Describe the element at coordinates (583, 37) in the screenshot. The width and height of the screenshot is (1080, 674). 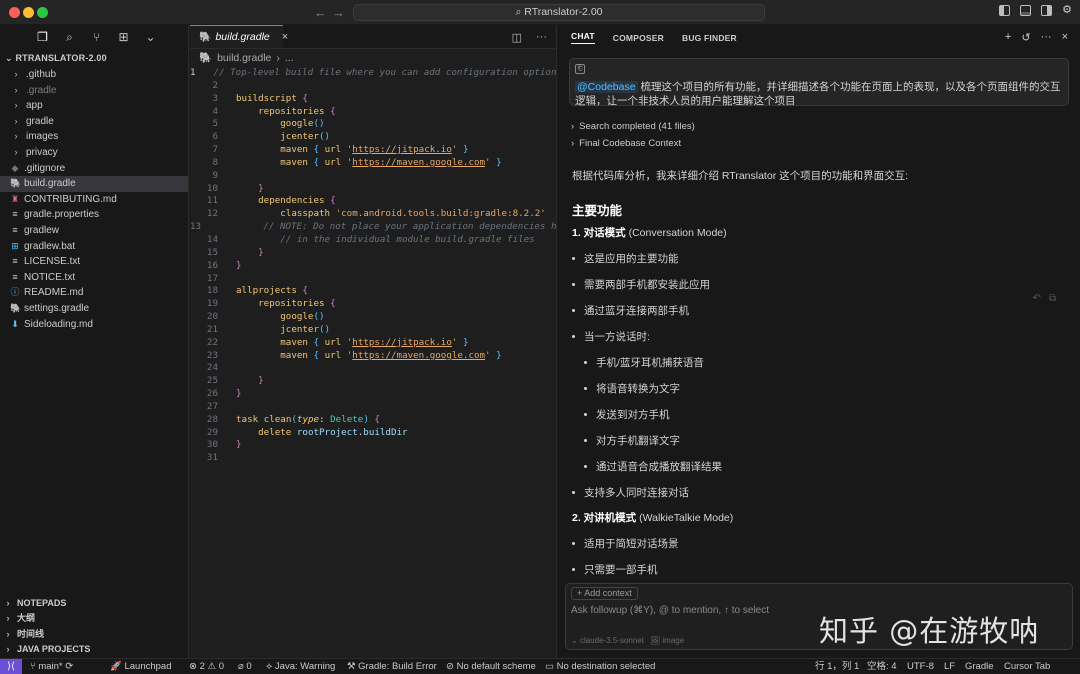
I see `tab-chat: CHAT` at that location.